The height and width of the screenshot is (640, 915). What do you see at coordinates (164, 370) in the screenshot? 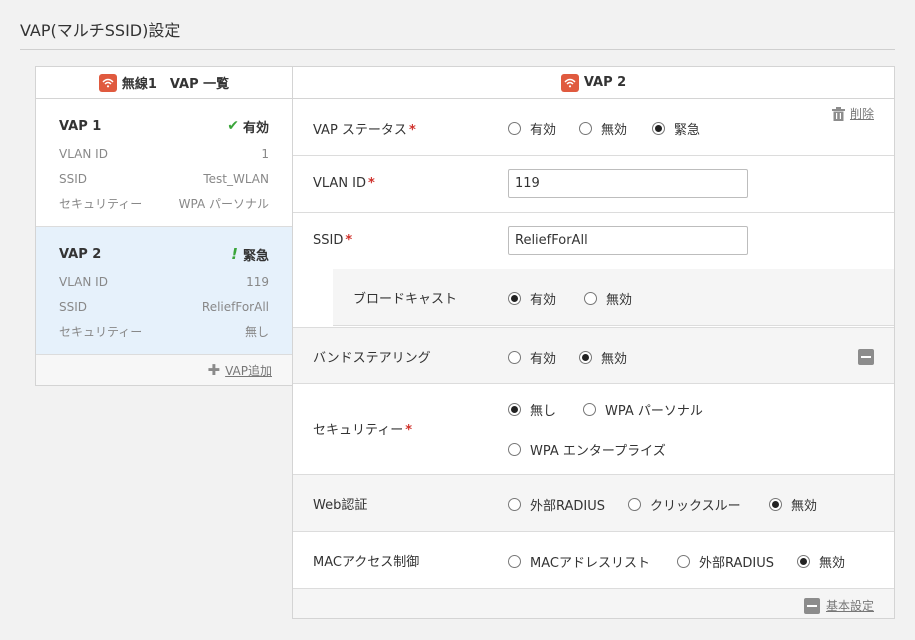
I see `add-vap-row: ✚ VAP追加` at bounding box center [164, 370].